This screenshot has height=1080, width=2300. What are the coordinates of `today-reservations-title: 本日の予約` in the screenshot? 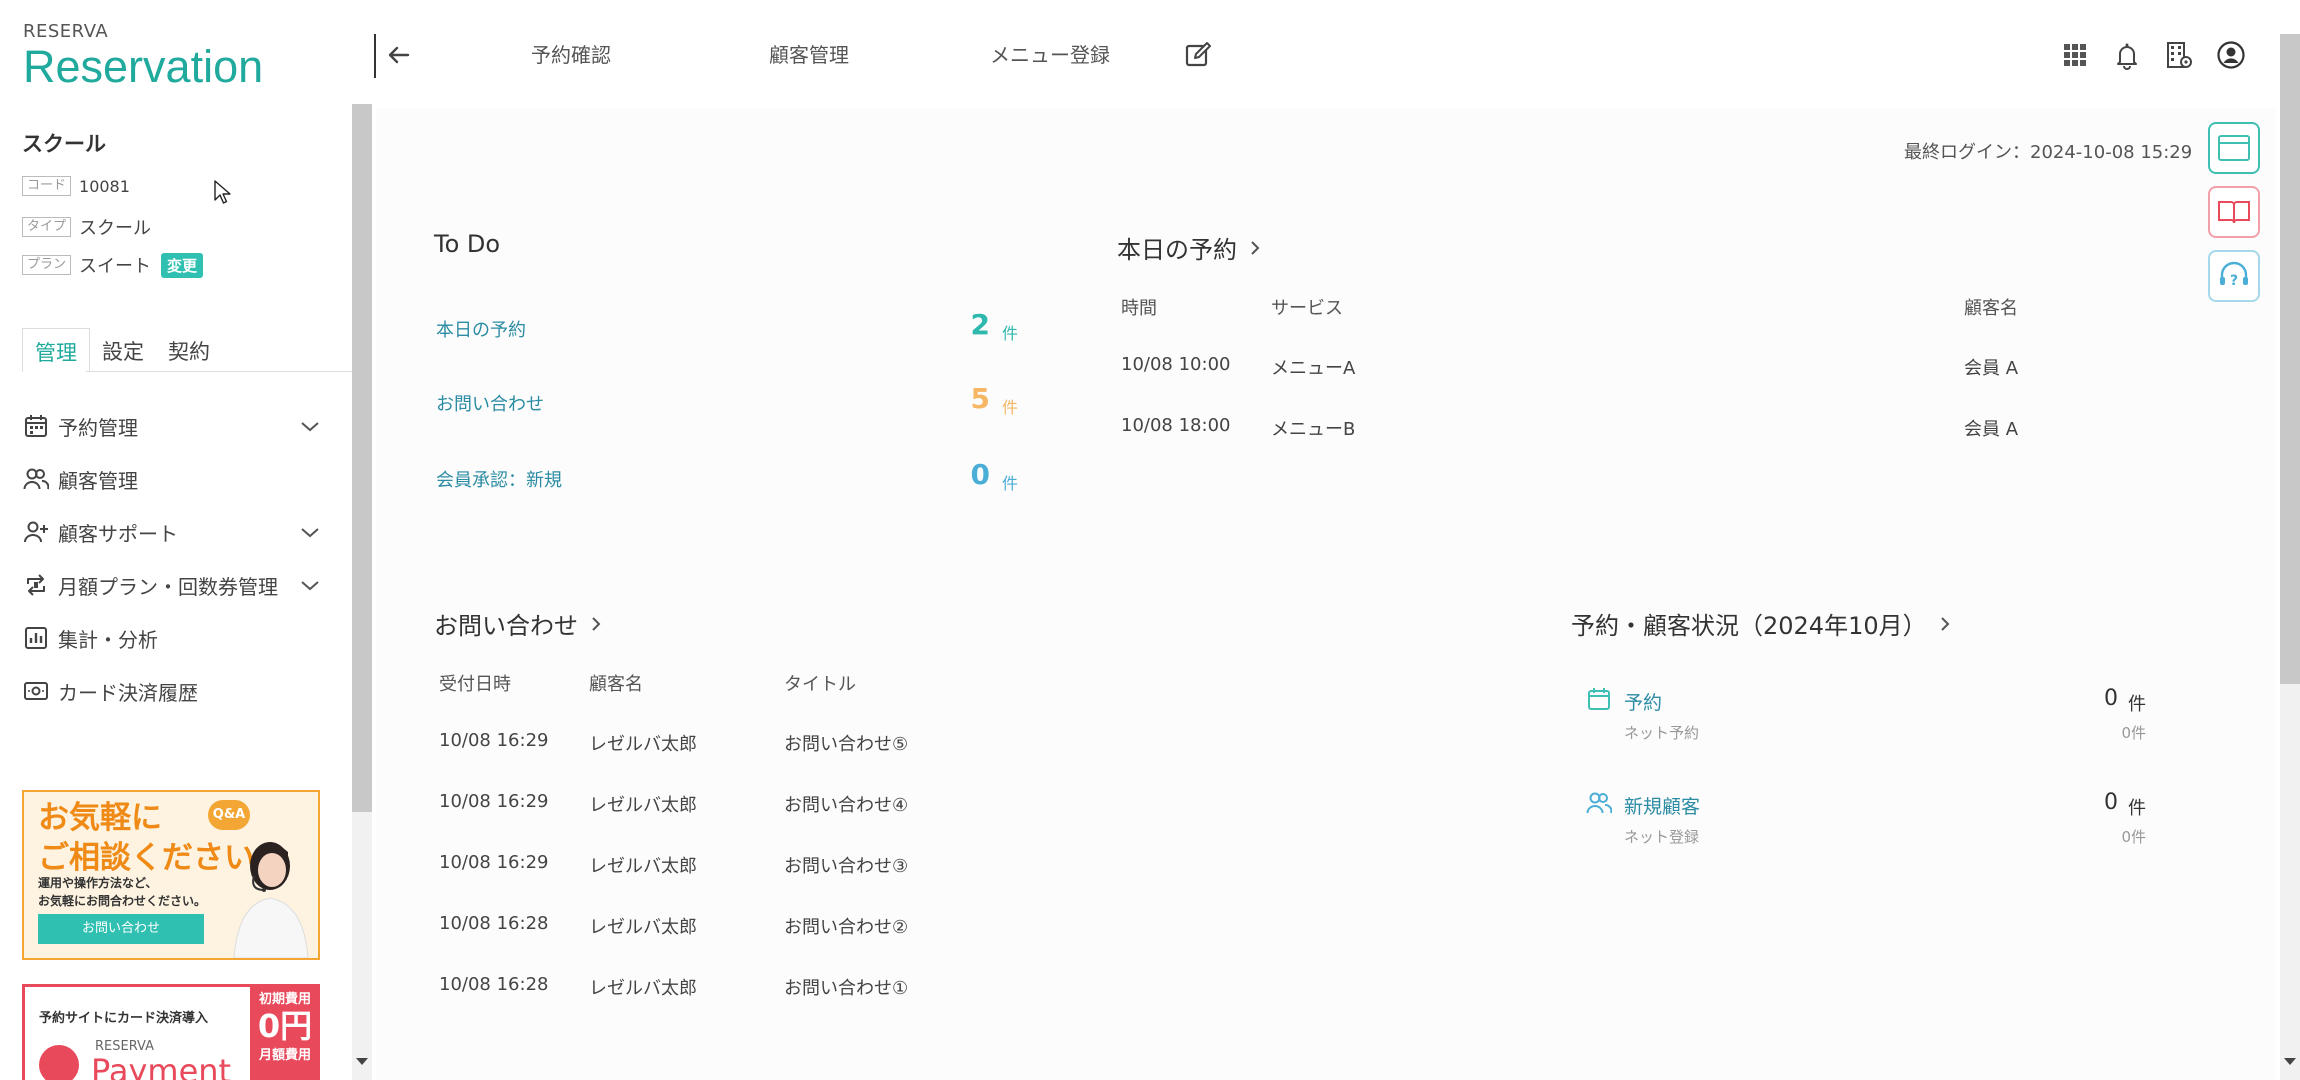 It's located at (1190, 247).